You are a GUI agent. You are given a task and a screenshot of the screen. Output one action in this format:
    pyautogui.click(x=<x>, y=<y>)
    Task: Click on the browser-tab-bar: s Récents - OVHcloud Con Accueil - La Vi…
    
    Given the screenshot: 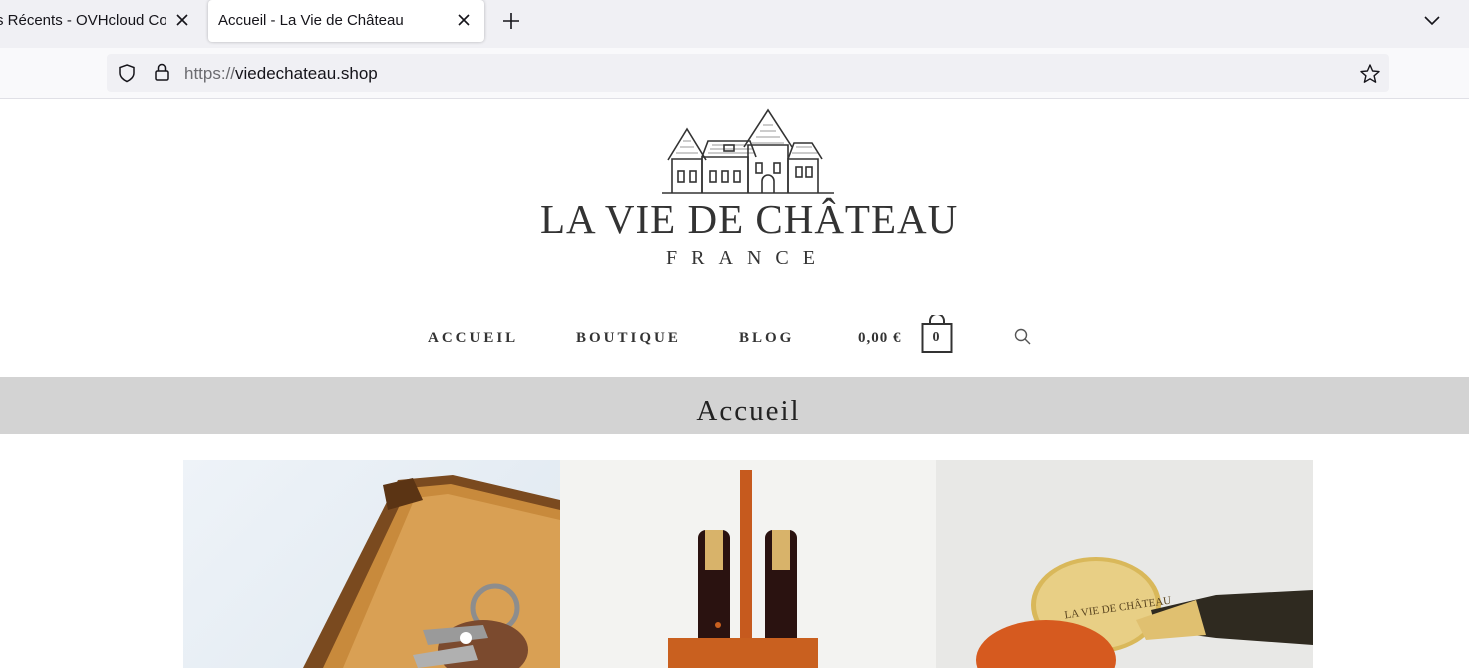 What is the action you would take?
    pyautogui.click(x=734, y=24)
    